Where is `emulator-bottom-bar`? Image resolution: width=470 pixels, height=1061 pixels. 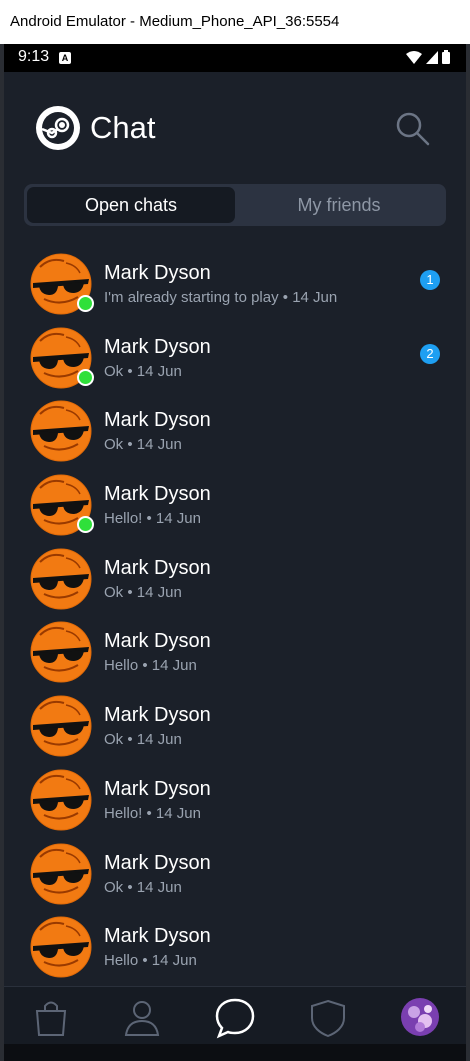 emulator-bottom-bar is located at coordinates (235, 1052).